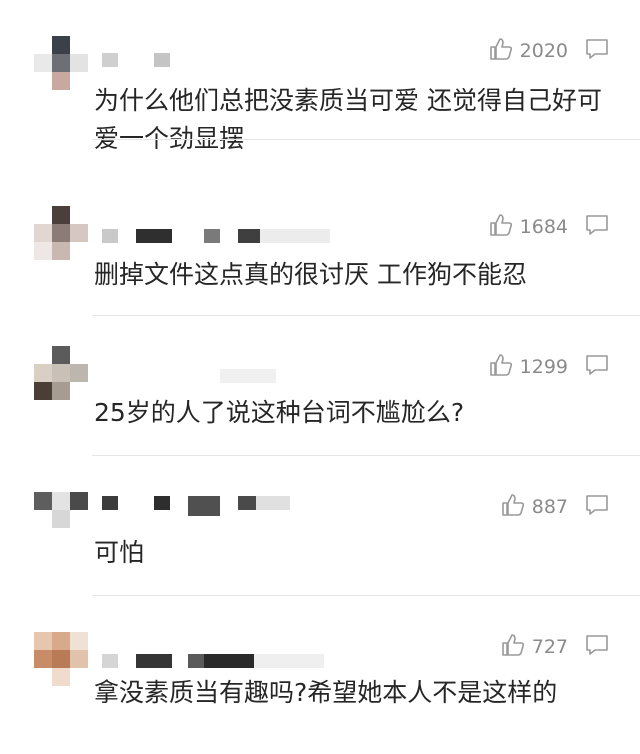 The image size is (640, 754). What do you see at coordinates (543, 51) in the screenshot?
I see `like-count: 2020` at bounding box center [543, 51].